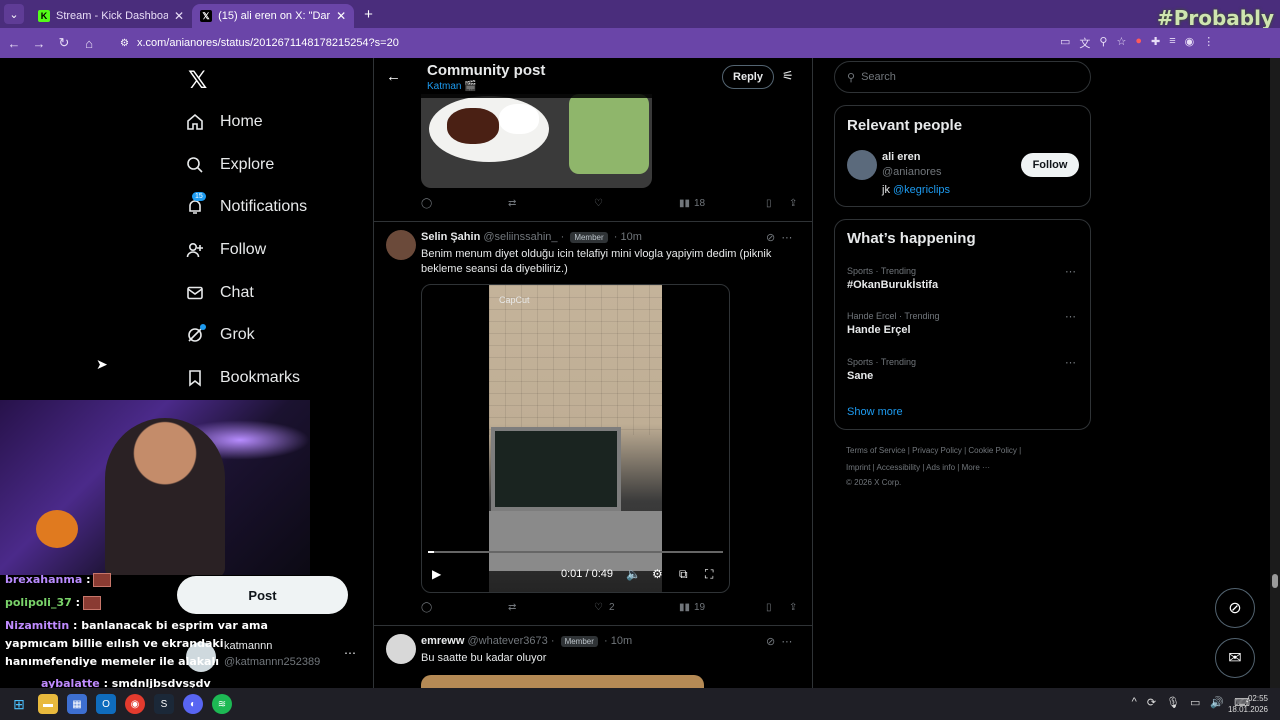 The image size is (1280, 720). I want to click on nav-bookmarks: Bookmarks, so click(242, 378).